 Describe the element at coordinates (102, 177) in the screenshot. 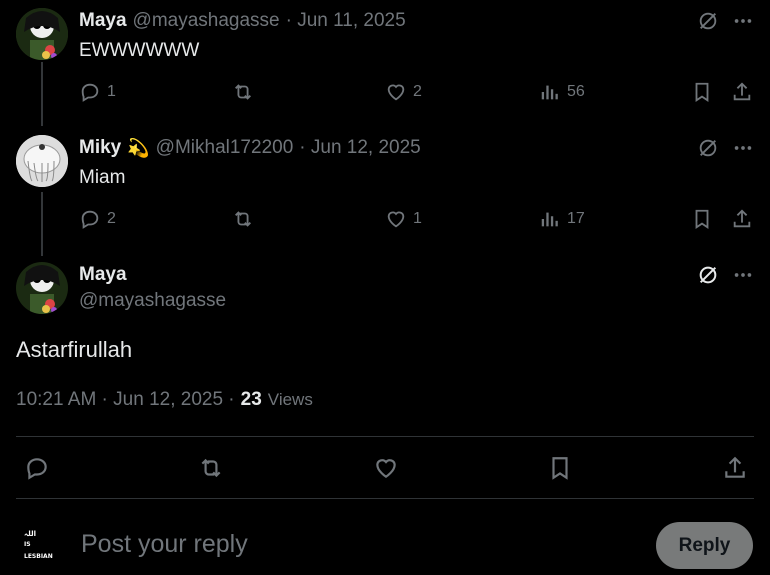

I see `tweet-text: Miam` at that location.